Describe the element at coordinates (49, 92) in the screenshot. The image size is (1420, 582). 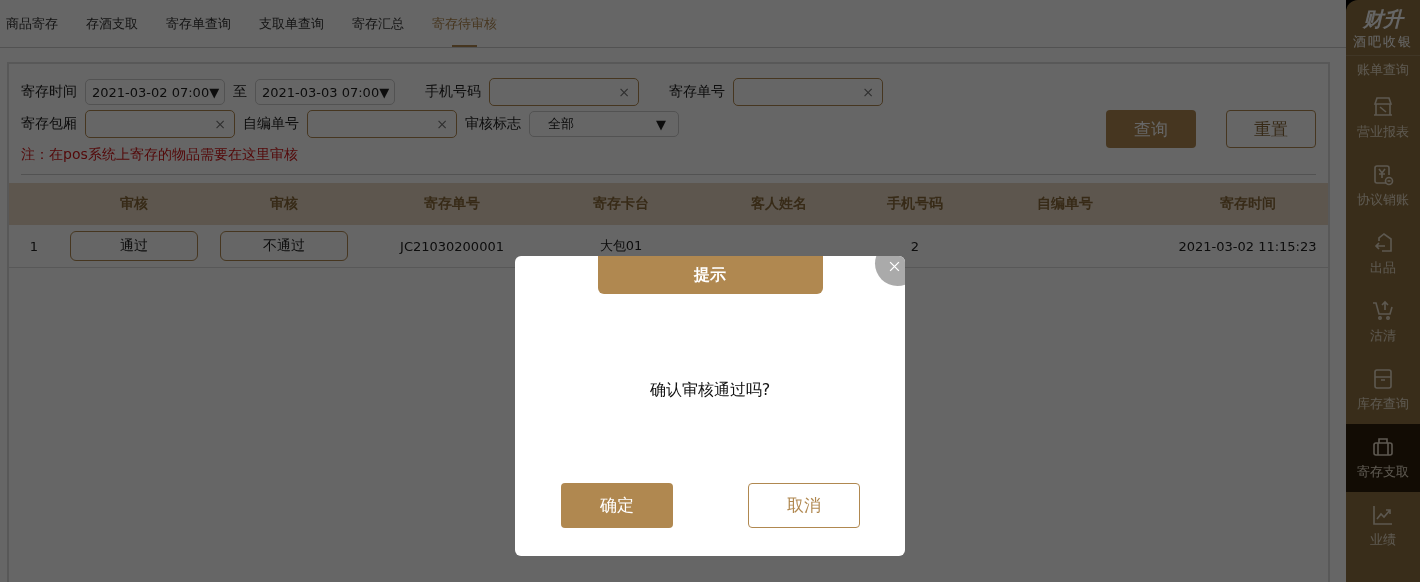
I see `field-label: 寄存时间` at that location.